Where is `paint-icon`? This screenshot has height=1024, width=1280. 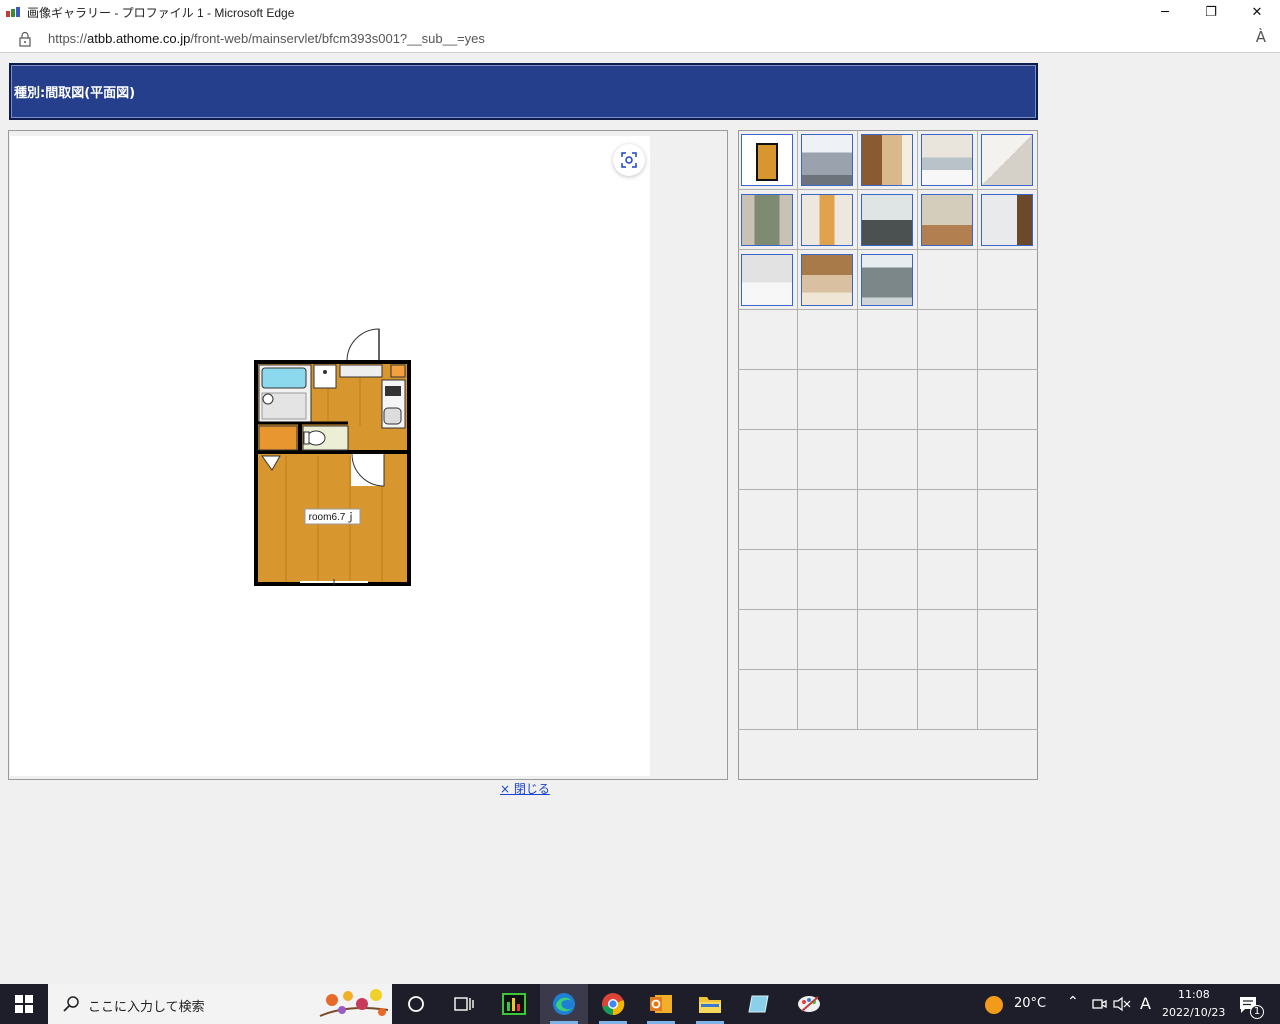
paint-icon is located at coordinates (809, 1004).